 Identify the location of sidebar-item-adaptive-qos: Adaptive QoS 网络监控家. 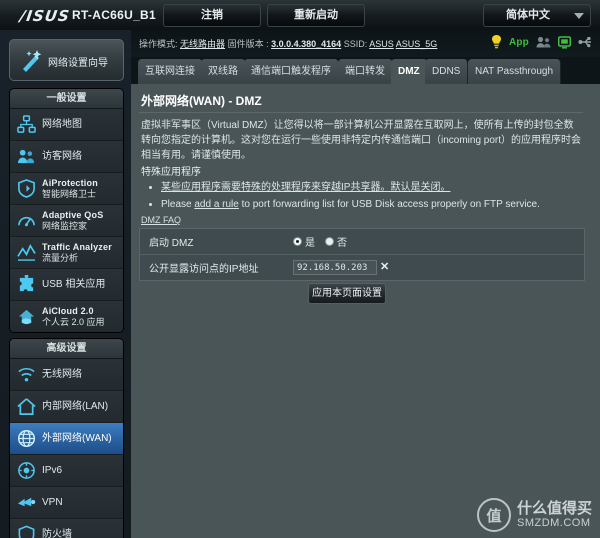
(66, 221).